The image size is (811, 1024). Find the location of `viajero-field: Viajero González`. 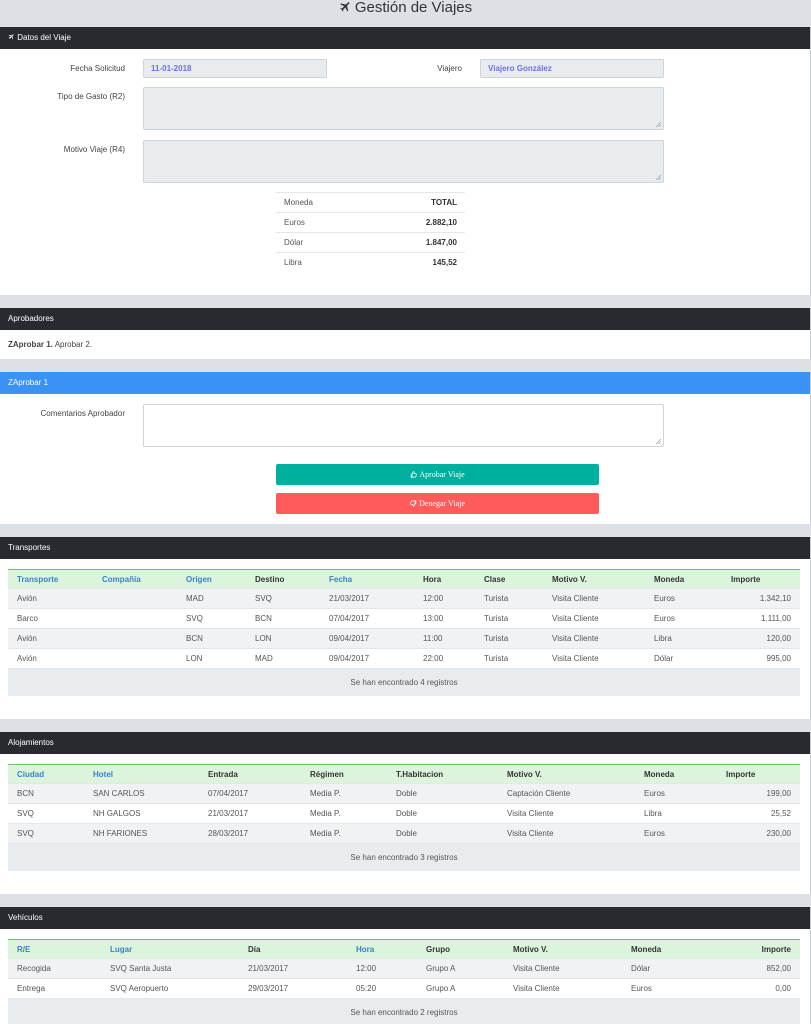

viajero-field: Viajero González is located at coordinates (572, 68).